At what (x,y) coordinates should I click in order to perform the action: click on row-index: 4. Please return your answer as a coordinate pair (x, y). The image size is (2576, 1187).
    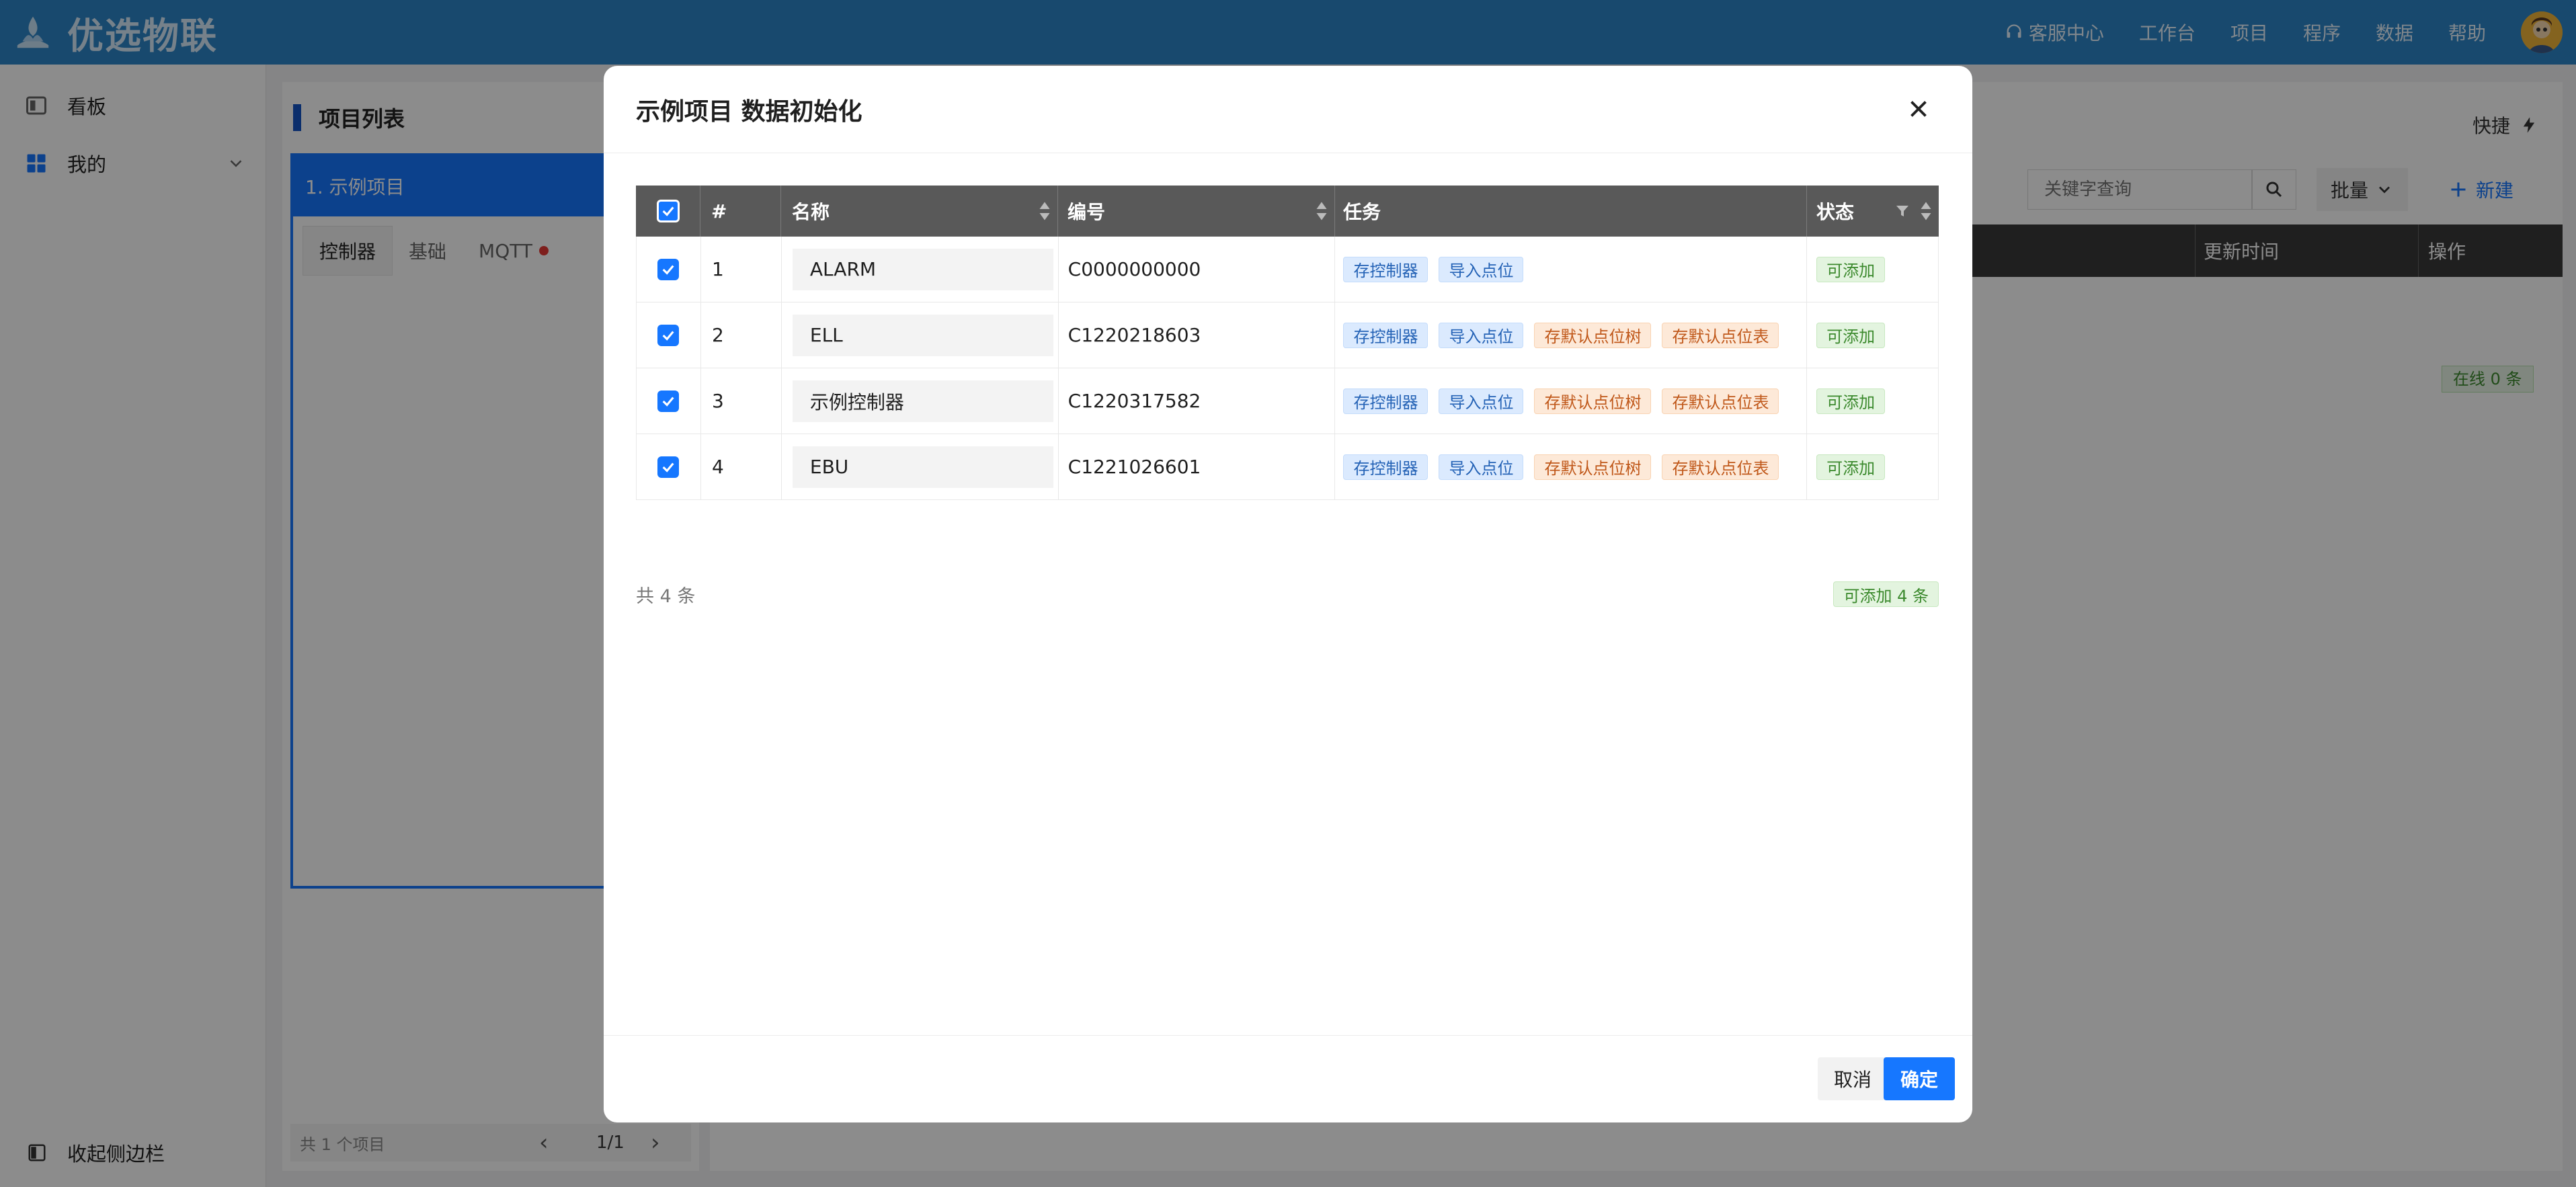
    Looking at the image, I should click on (741, 466).